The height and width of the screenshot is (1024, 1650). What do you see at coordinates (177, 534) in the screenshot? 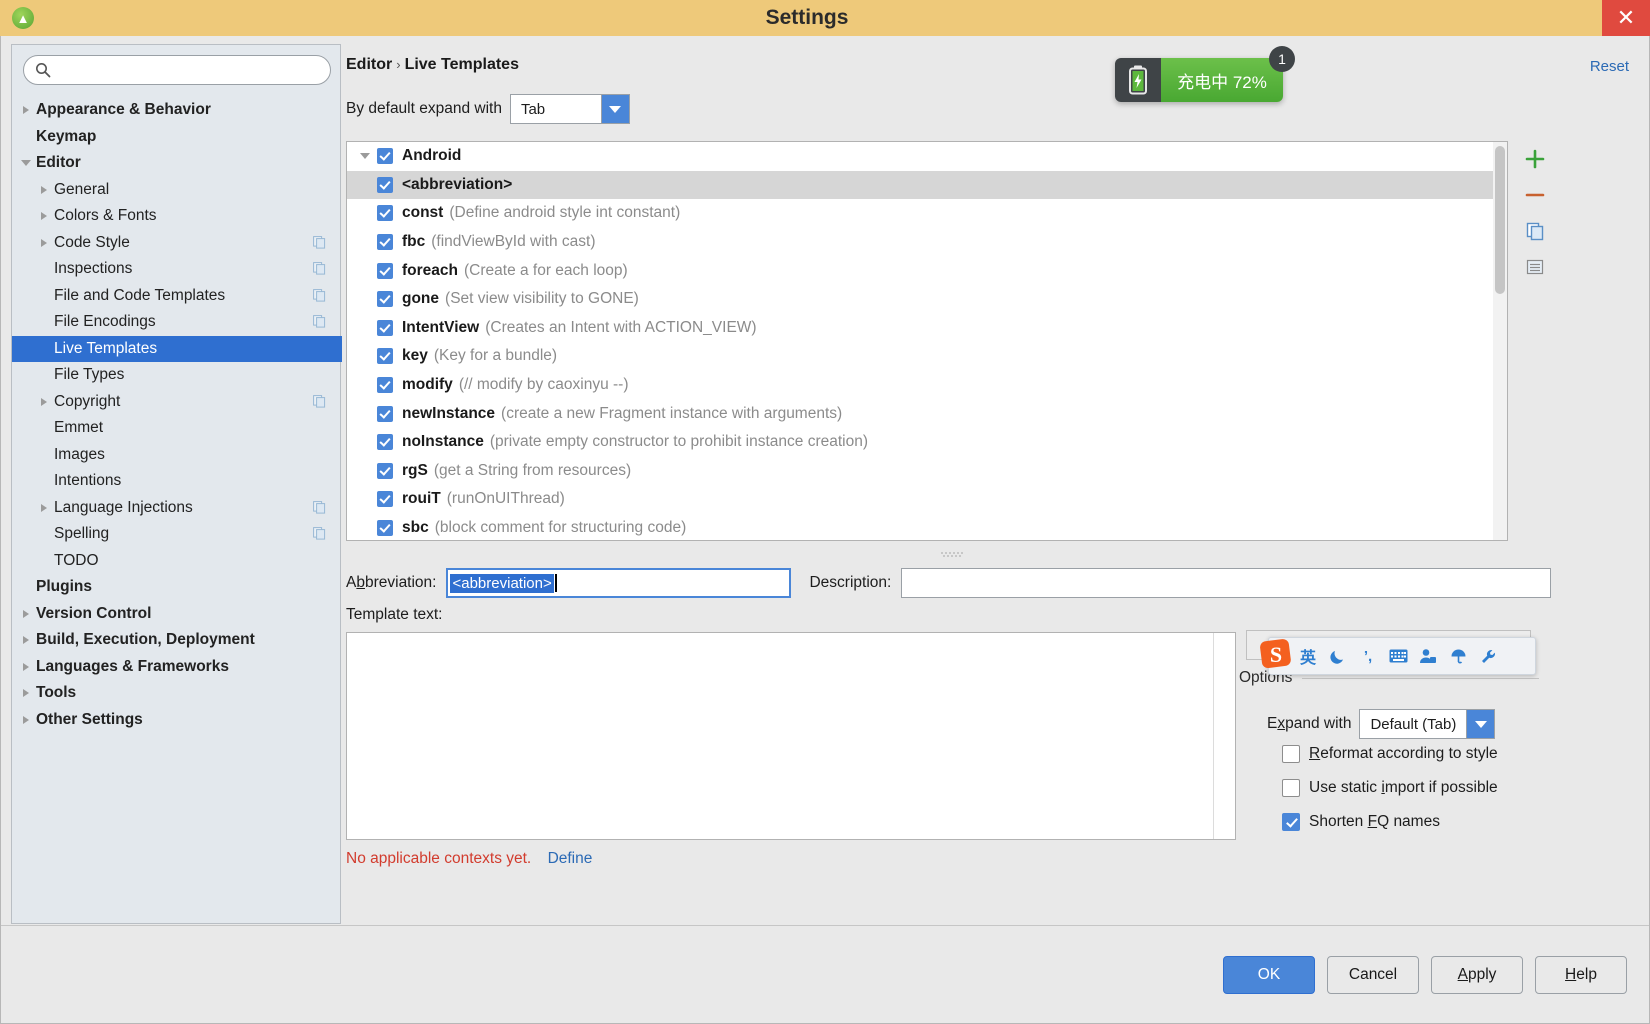
I see `sidebar-item-spelling: Spelling` at bounding box center [177, 534].